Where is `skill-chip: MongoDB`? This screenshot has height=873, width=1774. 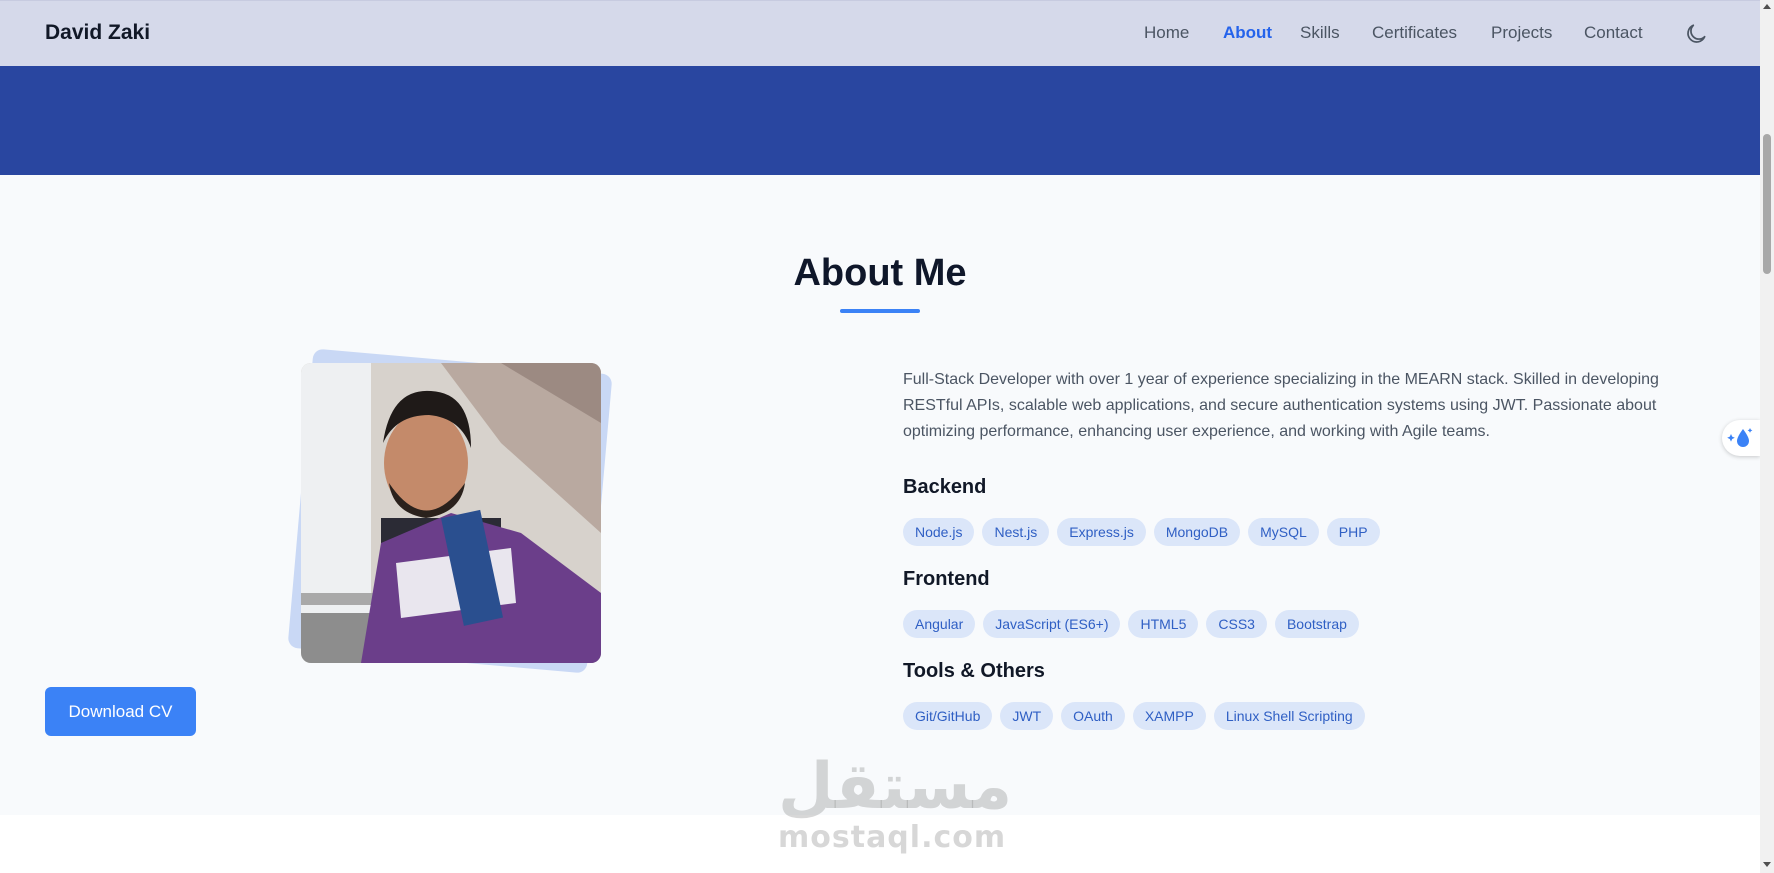
skill-chip: MongoDB is located at coordinates (1197, 532).